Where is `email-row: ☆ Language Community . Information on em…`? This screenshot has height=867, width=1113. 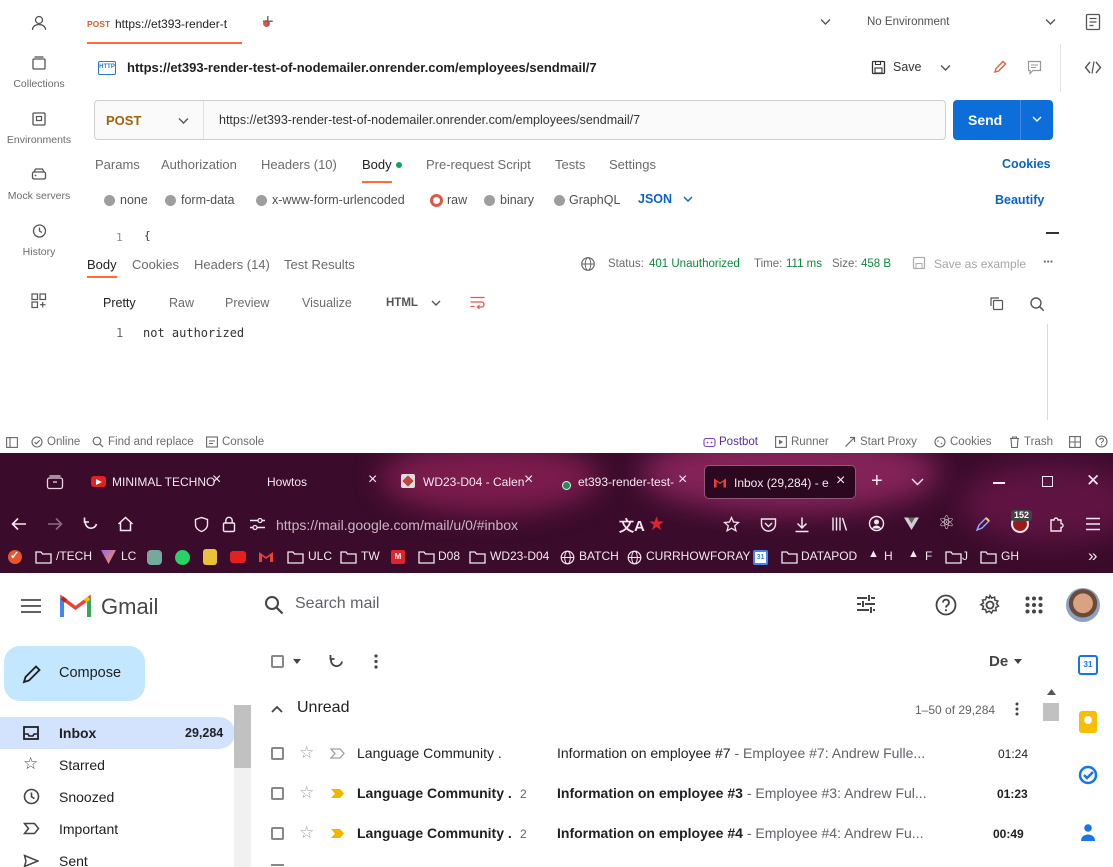
email-row: ☆ Language Community . Information on em… is located at coordinates (648, 753).